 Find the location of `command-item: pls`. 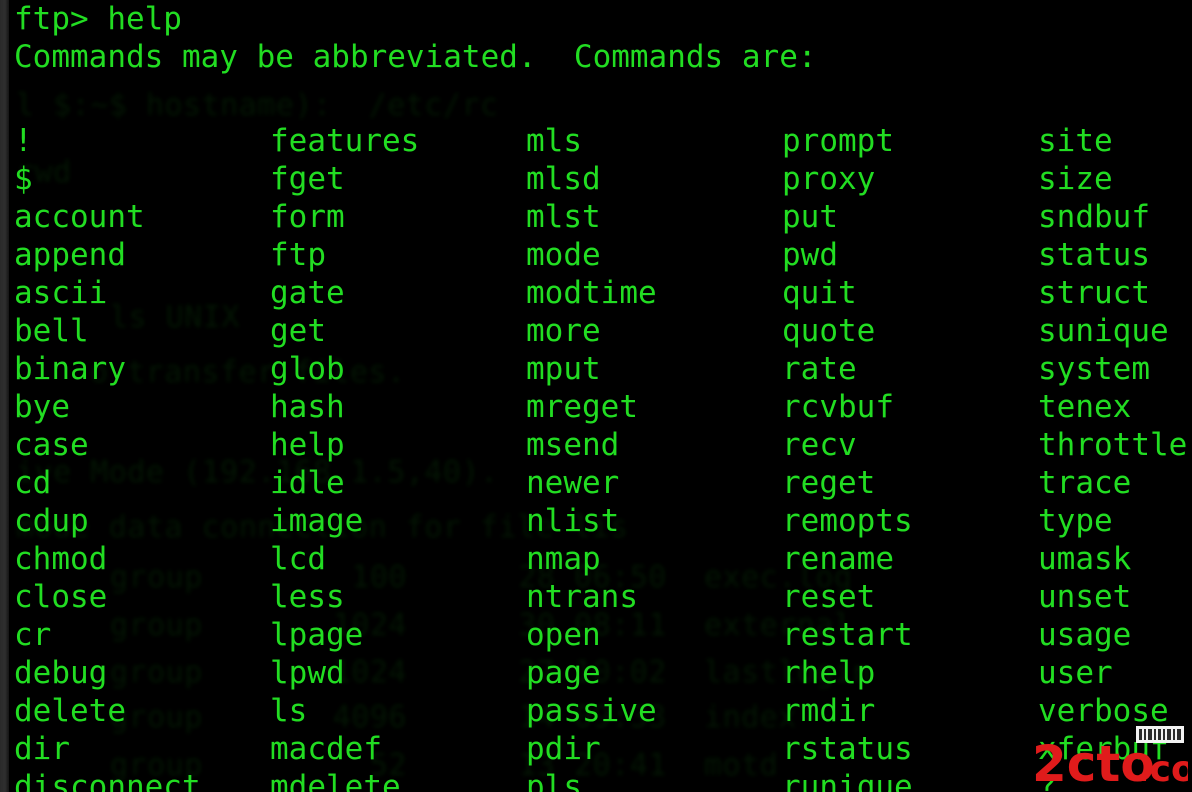

command-item: pls is located at coordinates (554, 780).